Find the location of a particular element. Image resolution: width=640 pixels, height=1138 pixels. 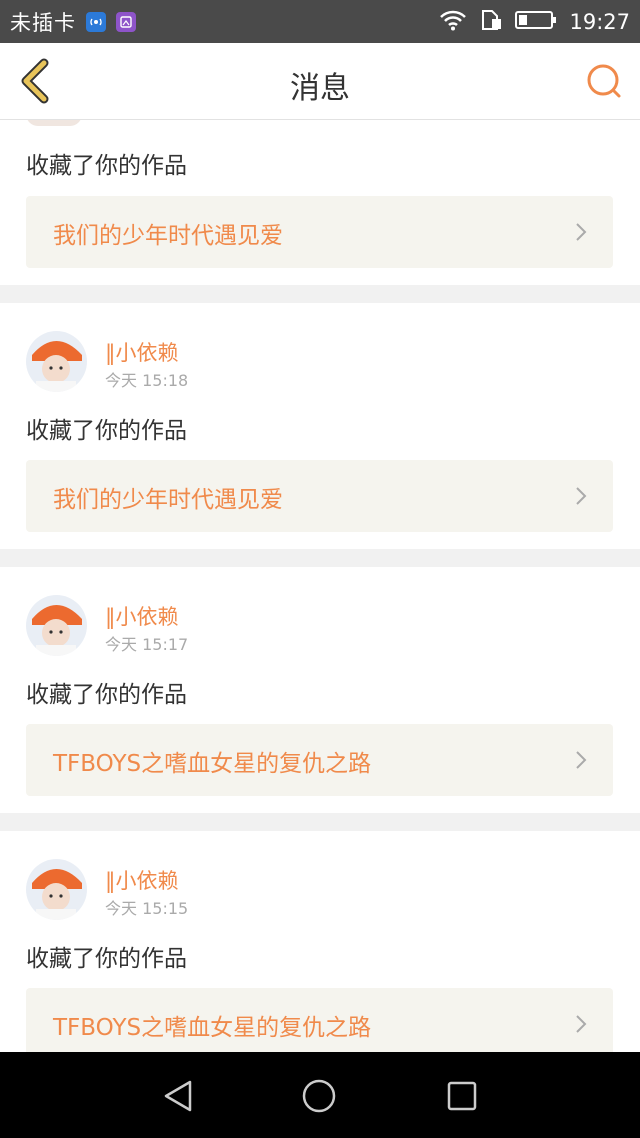

wifi-icon is located at coordinates (453, 22).